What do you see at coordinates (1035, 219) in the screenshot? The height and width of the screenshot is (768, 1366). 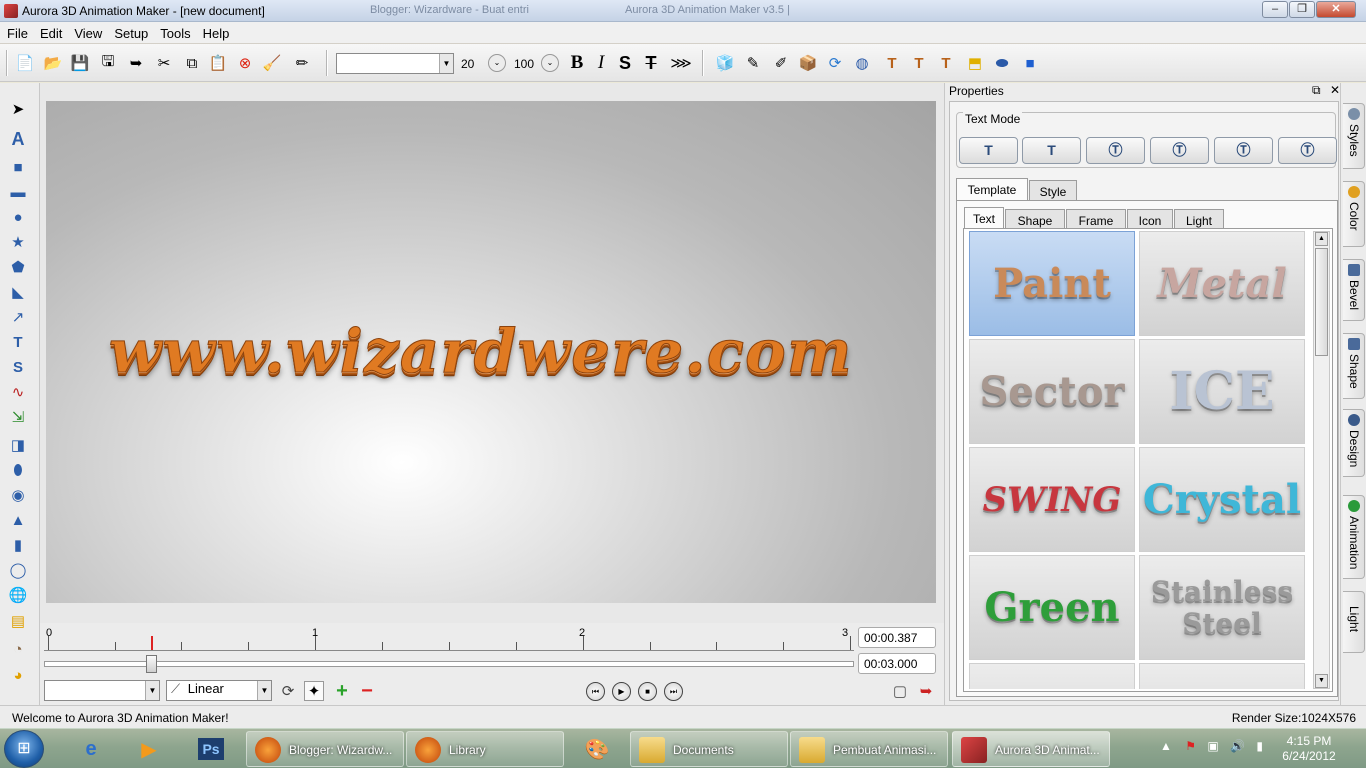 I see `subtab-shape: Shape` at bounding box center [1035, 219].